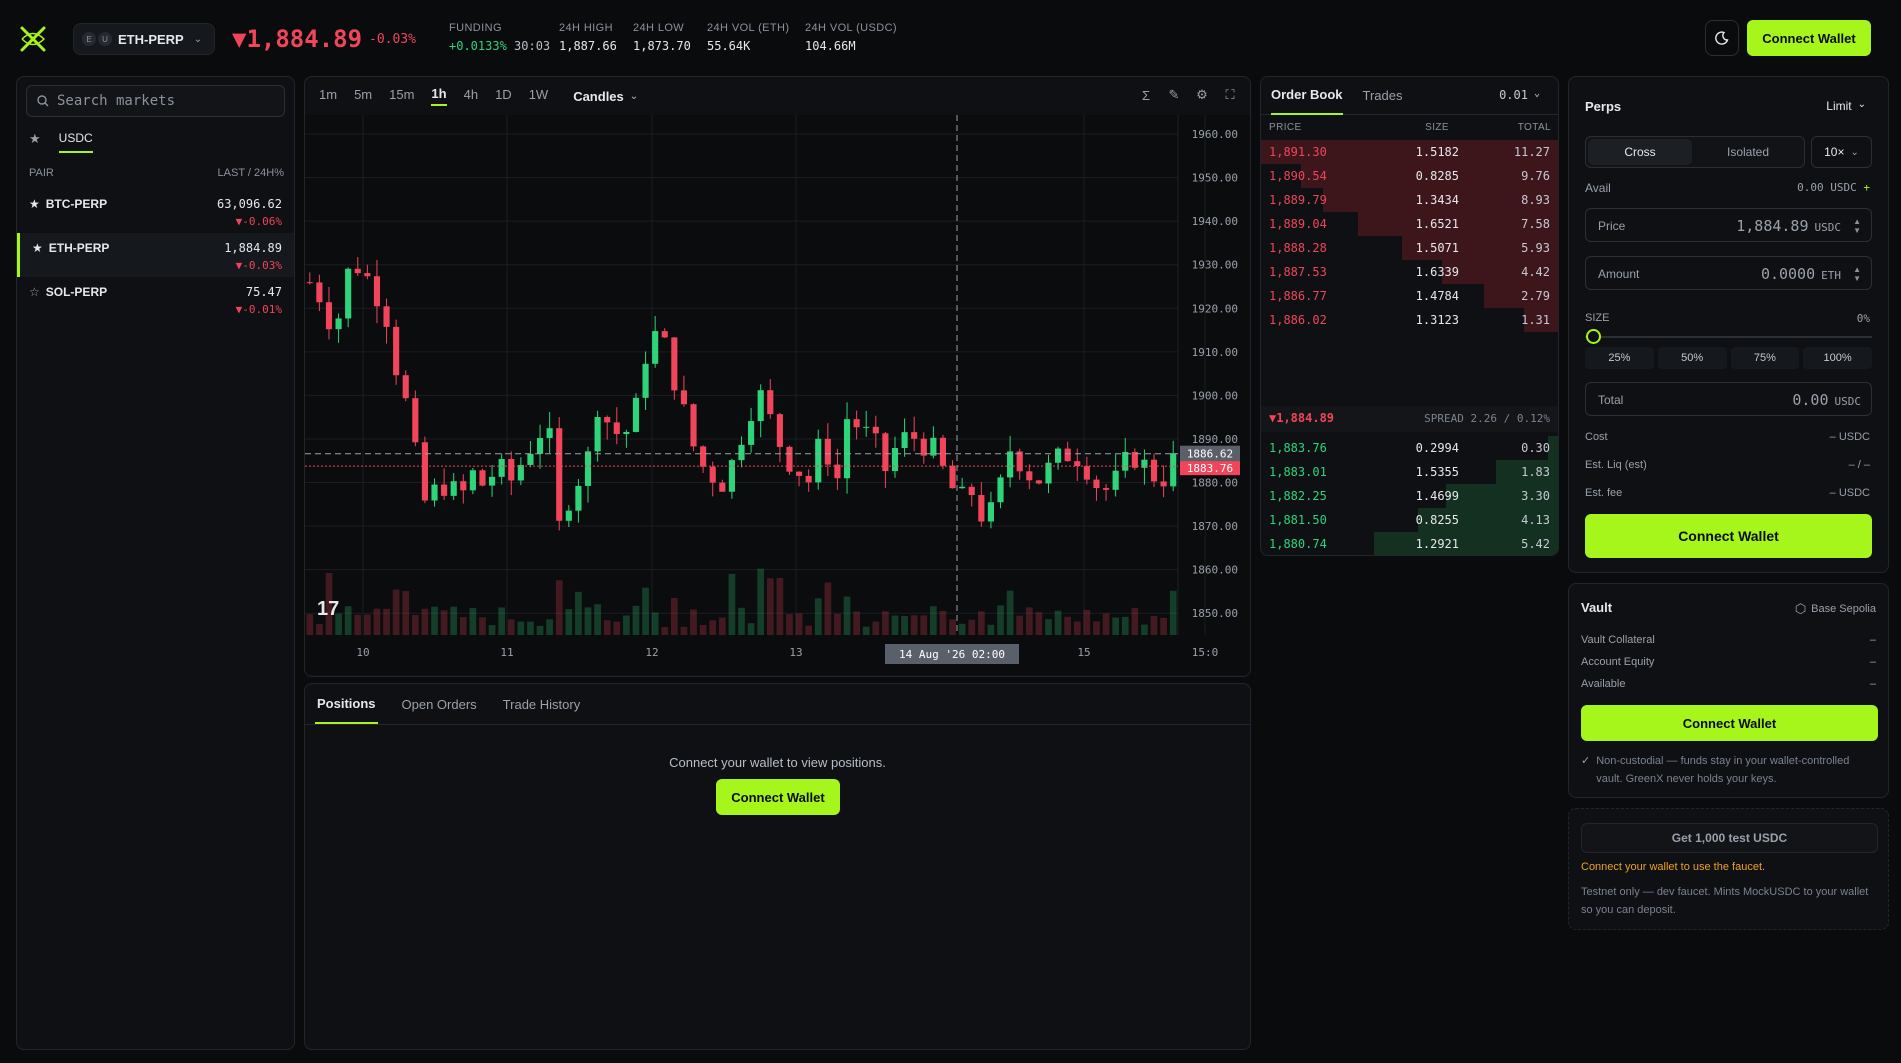 Image resolution: width=1901 pixels, height=1063 pixels. Describe the element at coordinates (1586, 761) in the screenshot. I see `check-icon: ✓` at that location.